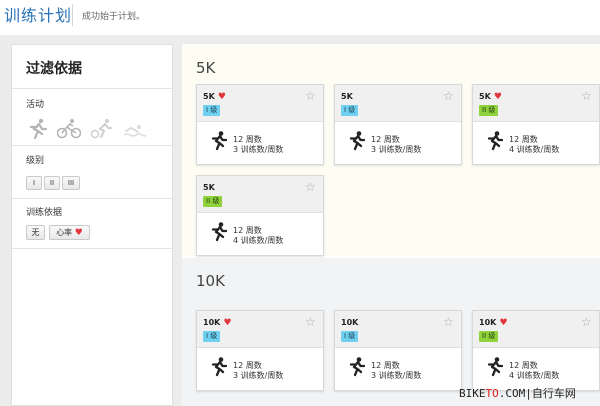 Image resolution: width=600 pixels, height=406 pixels. Describe the element at coordinates (69, 129) in the screenshot. I see `cycling-icon` at that location.